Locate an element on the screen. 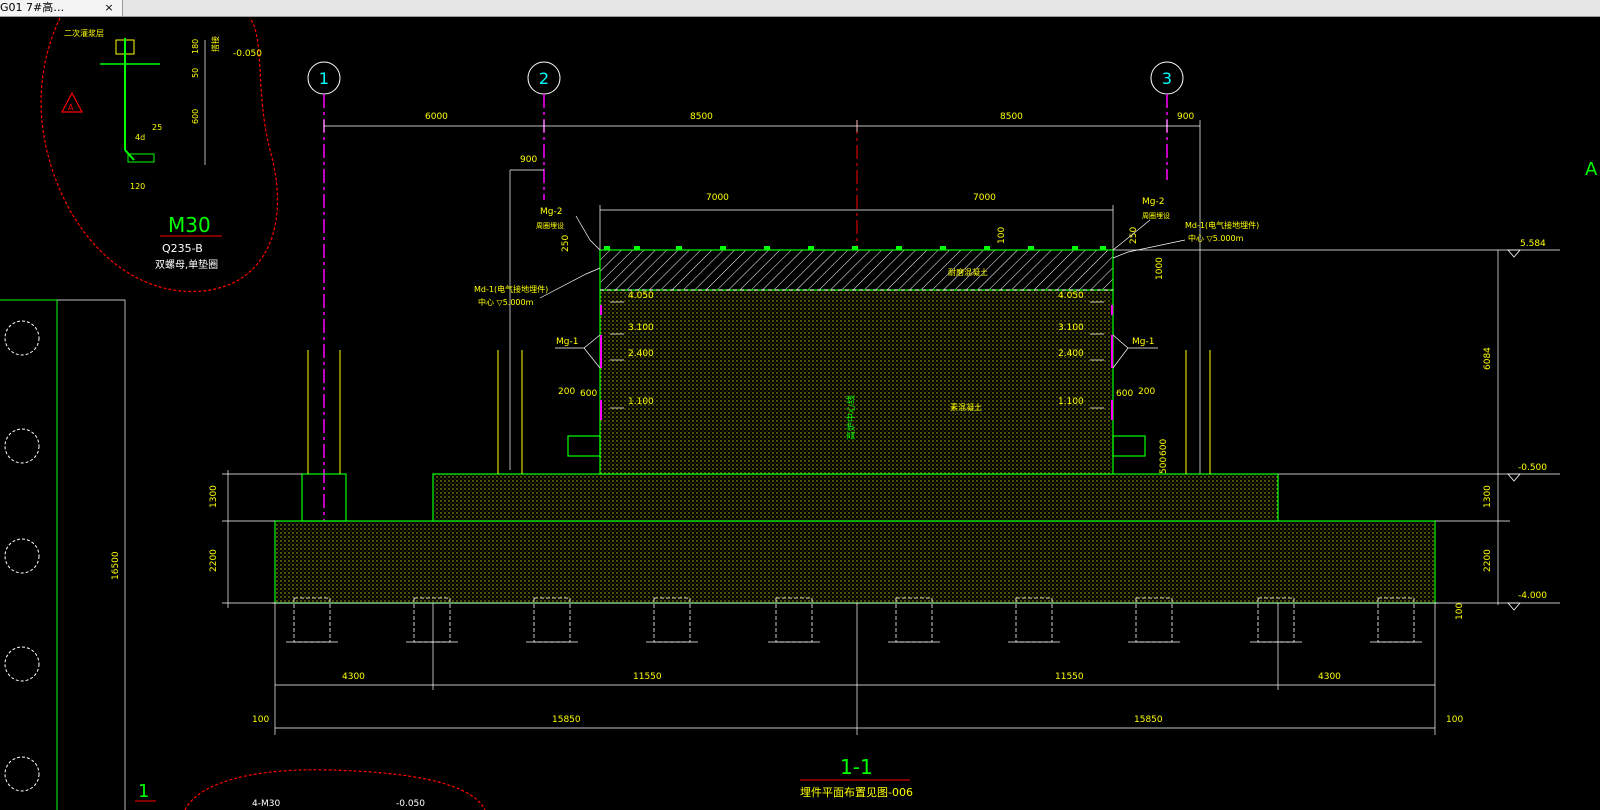  dim-7000b: 7000 is located at coordinates (984, 198).